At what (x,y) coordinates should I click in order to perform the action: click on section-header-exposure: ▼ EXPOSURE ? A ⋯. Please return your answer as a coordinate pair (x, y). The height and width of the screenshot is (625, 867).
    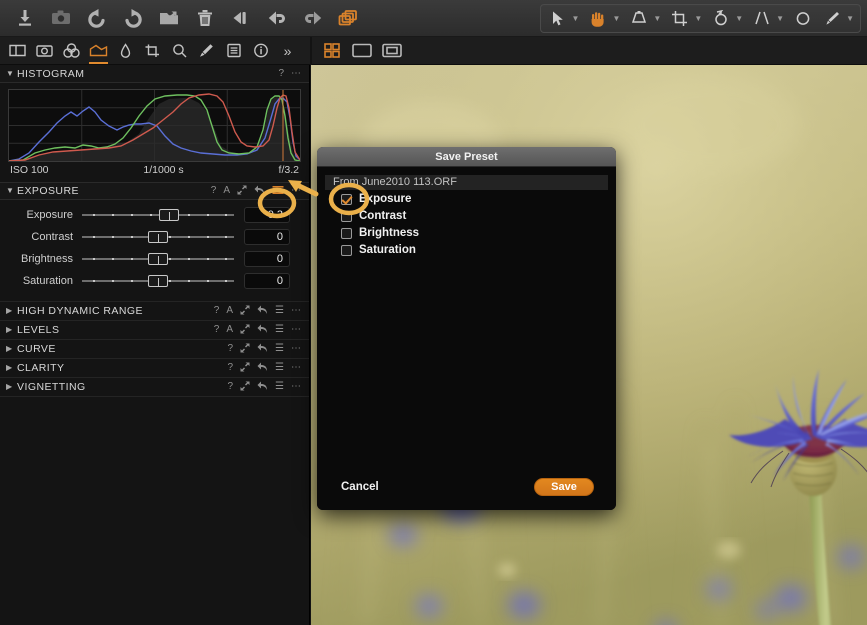
    Looking at the image, I should click on (154, 191).